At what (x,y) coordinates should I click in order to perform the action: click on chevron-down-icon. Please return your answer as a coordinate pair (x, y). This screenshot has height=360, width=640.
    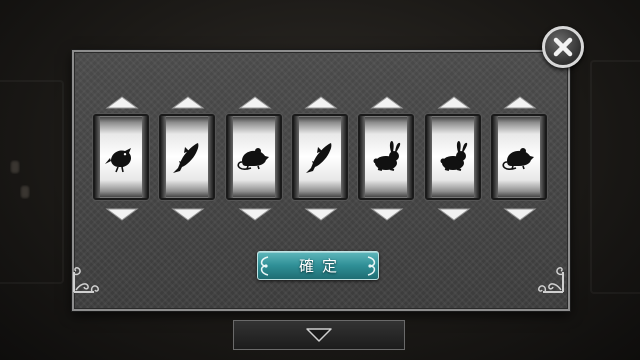
    Looking at the image, I should click on (319, 335).